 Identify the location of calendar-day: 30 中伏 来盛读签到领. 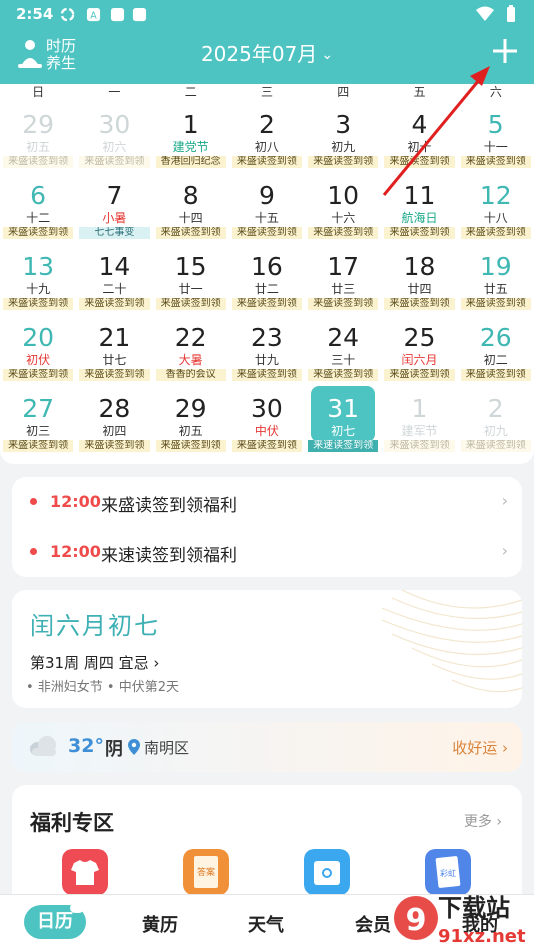
(267, 419).